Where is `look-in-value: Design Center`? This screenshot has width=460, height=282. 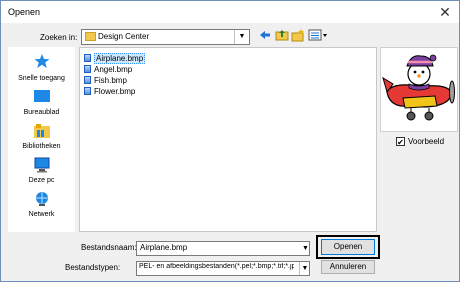 look-in-value: Design Center is located at coordinates (124, 36).